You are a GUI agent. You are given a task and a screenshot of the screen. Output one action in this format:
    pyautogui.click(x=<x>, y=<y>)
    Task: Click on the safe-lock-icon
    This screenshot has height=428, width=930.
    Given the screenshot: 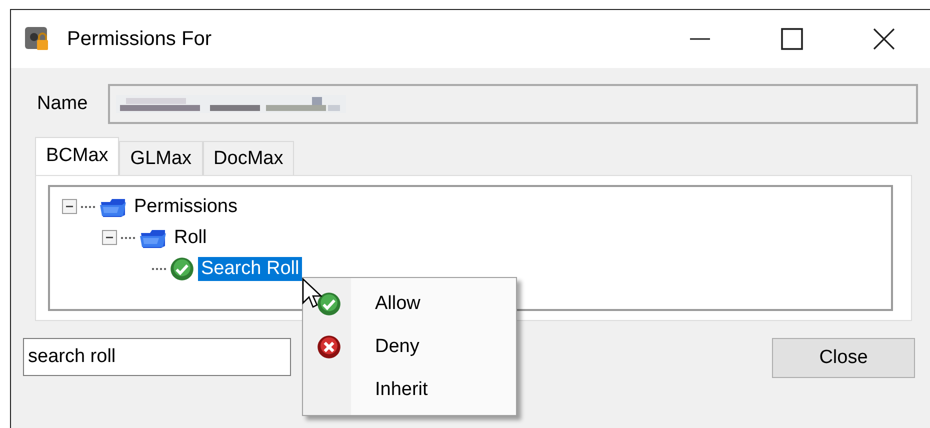 What is the action you would take?
    pyautogui.click(x=37, y=39)
    